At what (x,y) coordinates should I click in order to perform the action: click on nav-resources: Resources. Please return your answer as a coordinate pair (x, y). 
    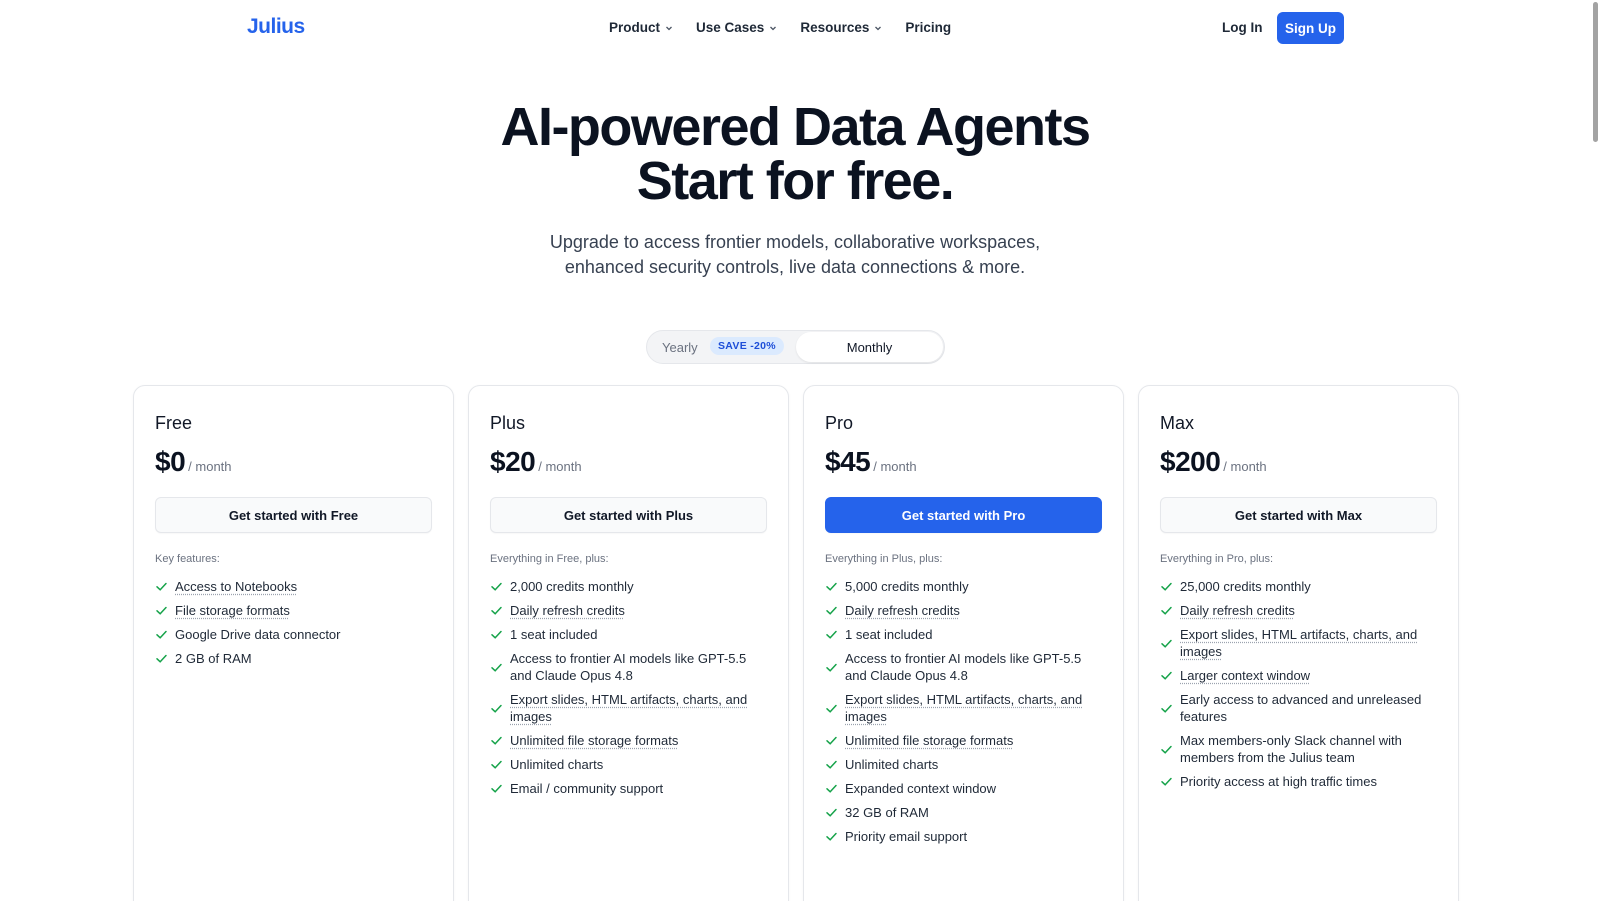
    Looking at the image, I should click on (841, 27).